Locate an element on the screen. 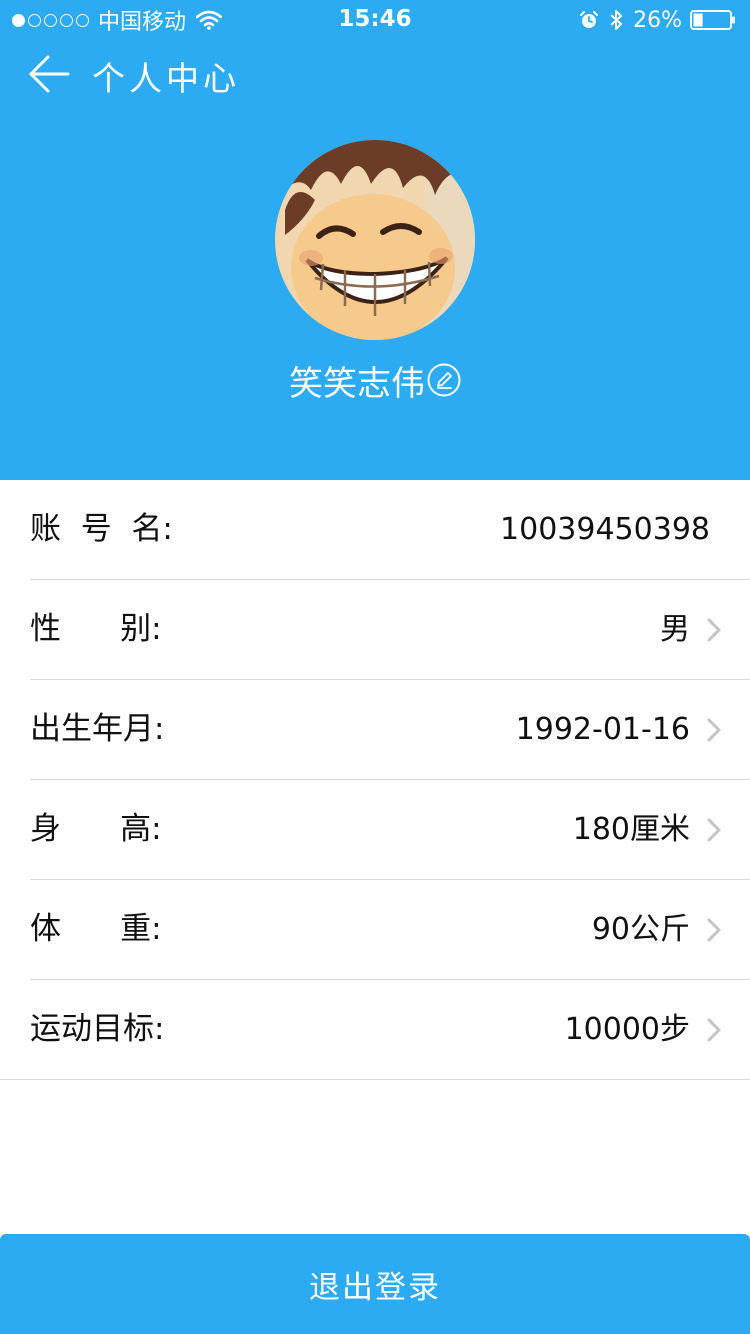  bluetooth-icon is located at coordinates (616, 20).